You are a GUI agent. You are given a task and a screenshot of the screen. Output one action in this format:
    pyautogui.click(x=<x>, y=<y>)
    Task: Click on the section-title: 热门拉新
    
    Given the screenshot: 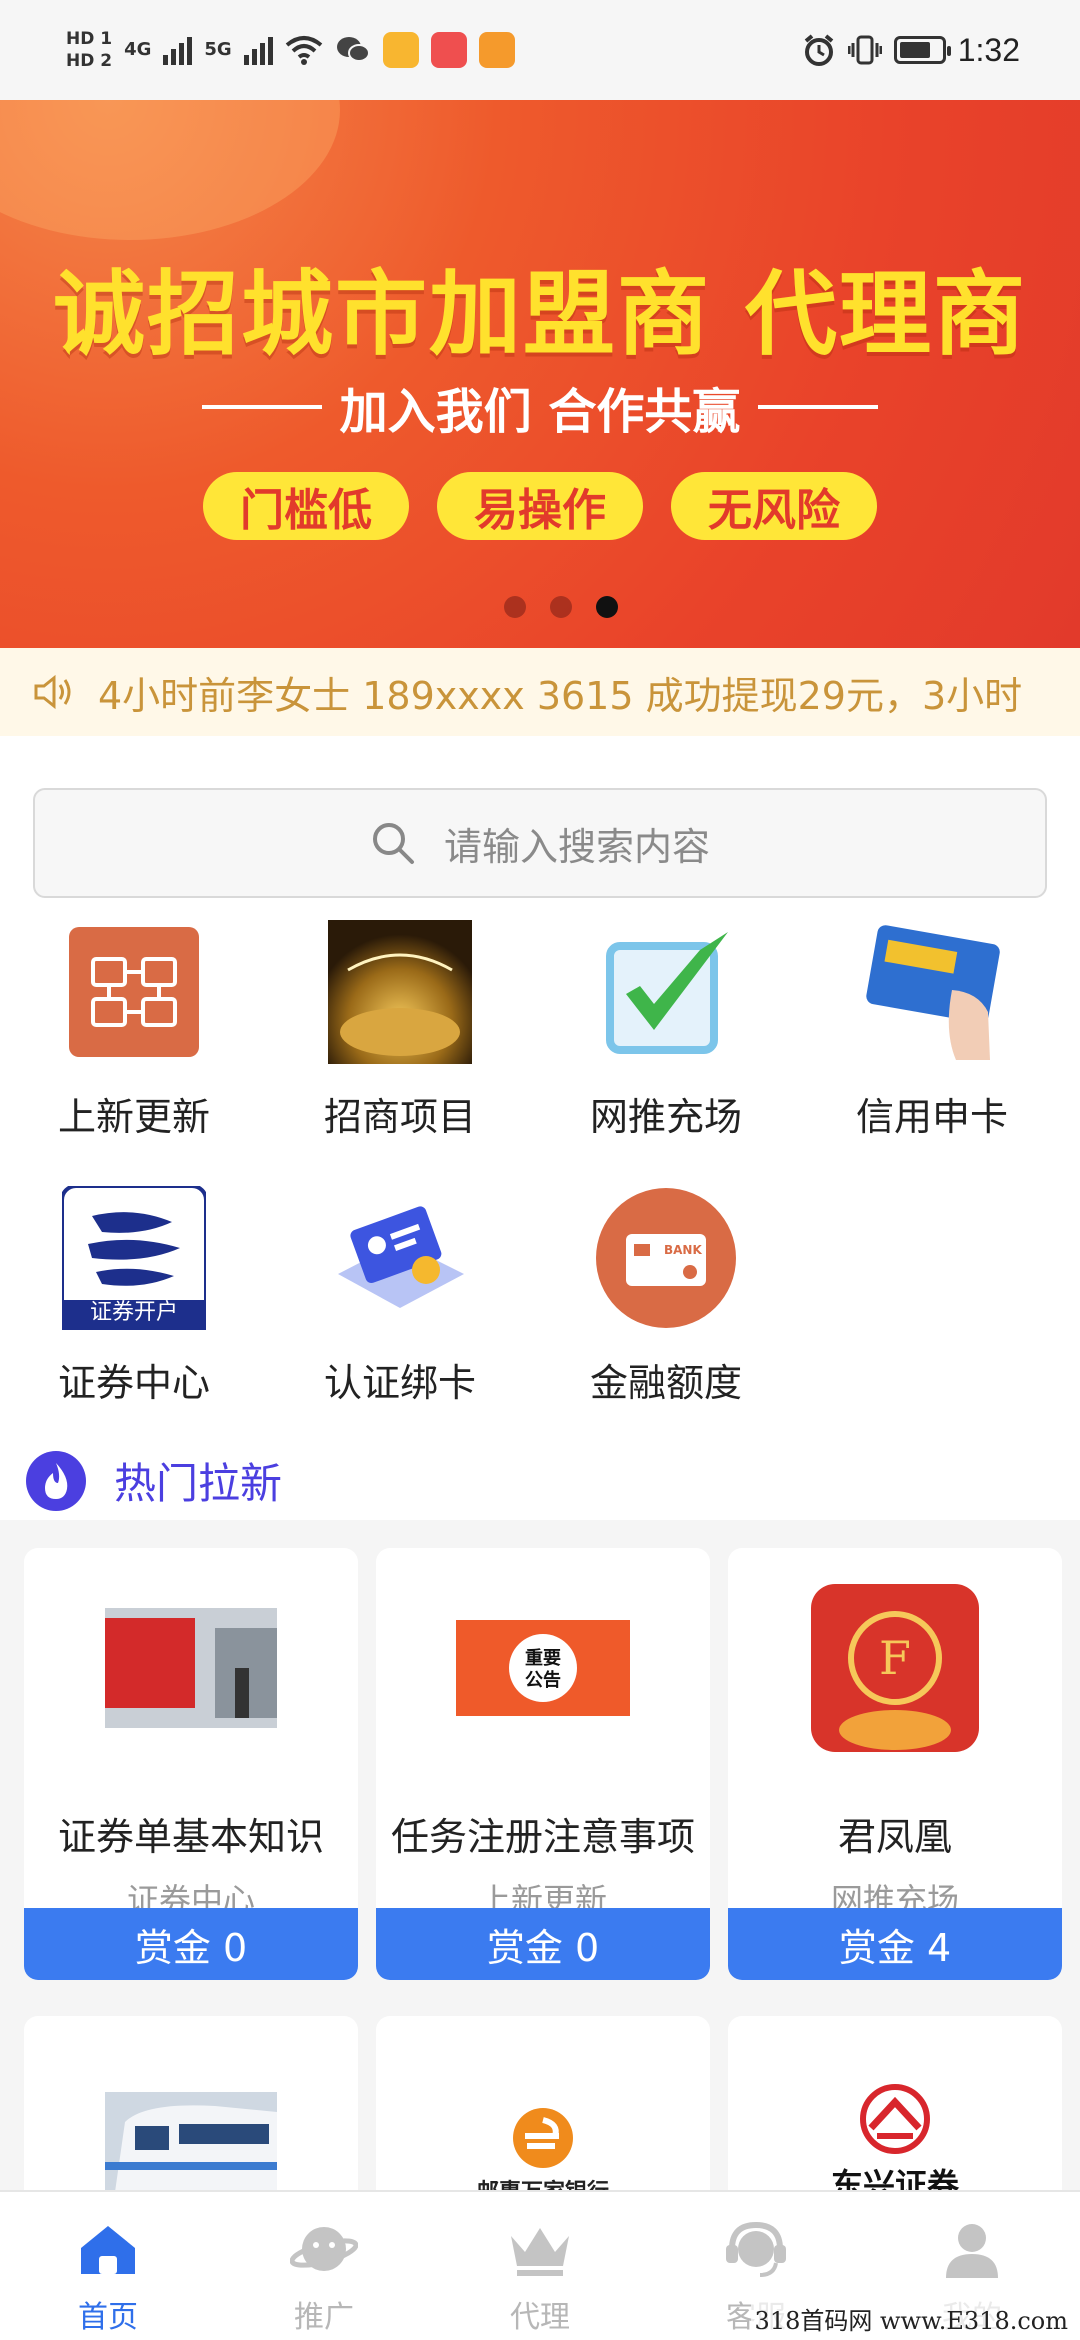 What is the action you would take?
    pyautogui.click(x=198, y=1483)
    